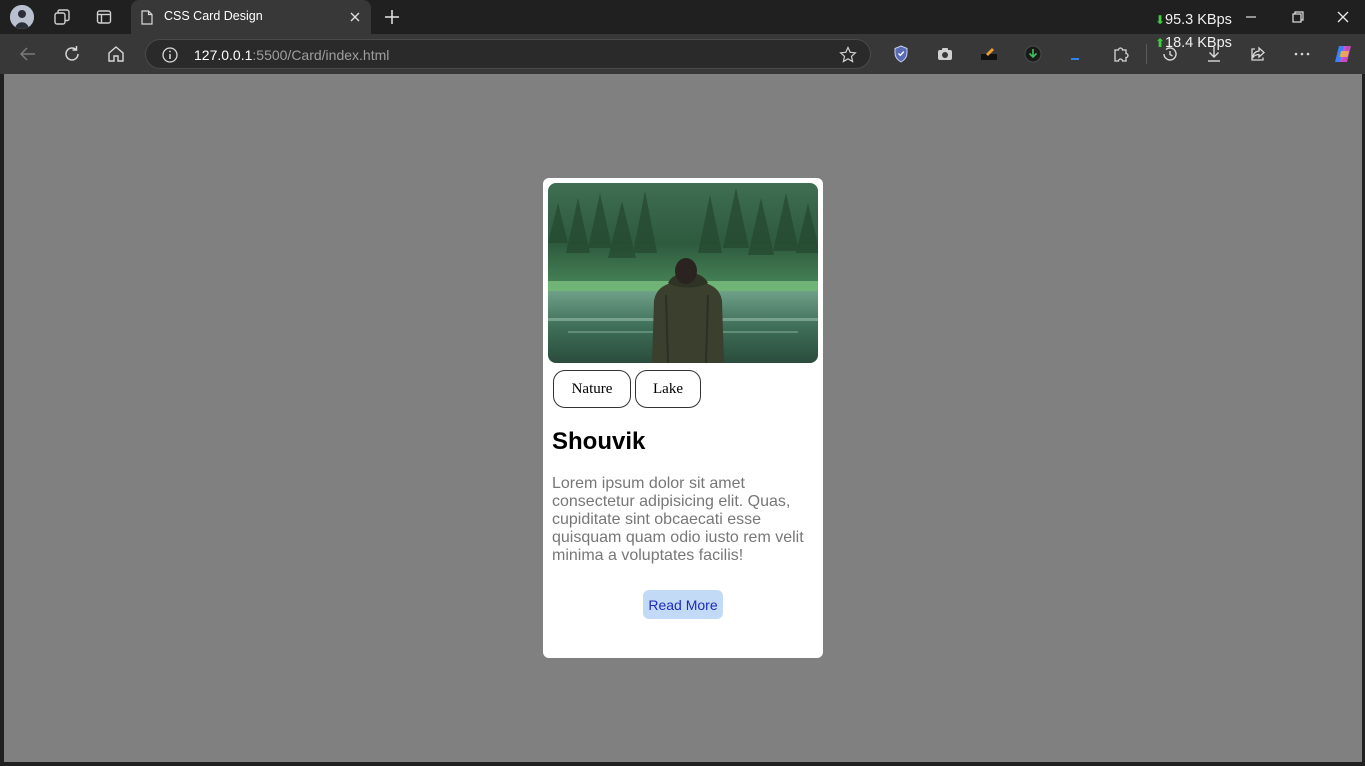 This screenshot has width=1365, height=766. I want to click on card-title: Shouvik, so click(599, 441).